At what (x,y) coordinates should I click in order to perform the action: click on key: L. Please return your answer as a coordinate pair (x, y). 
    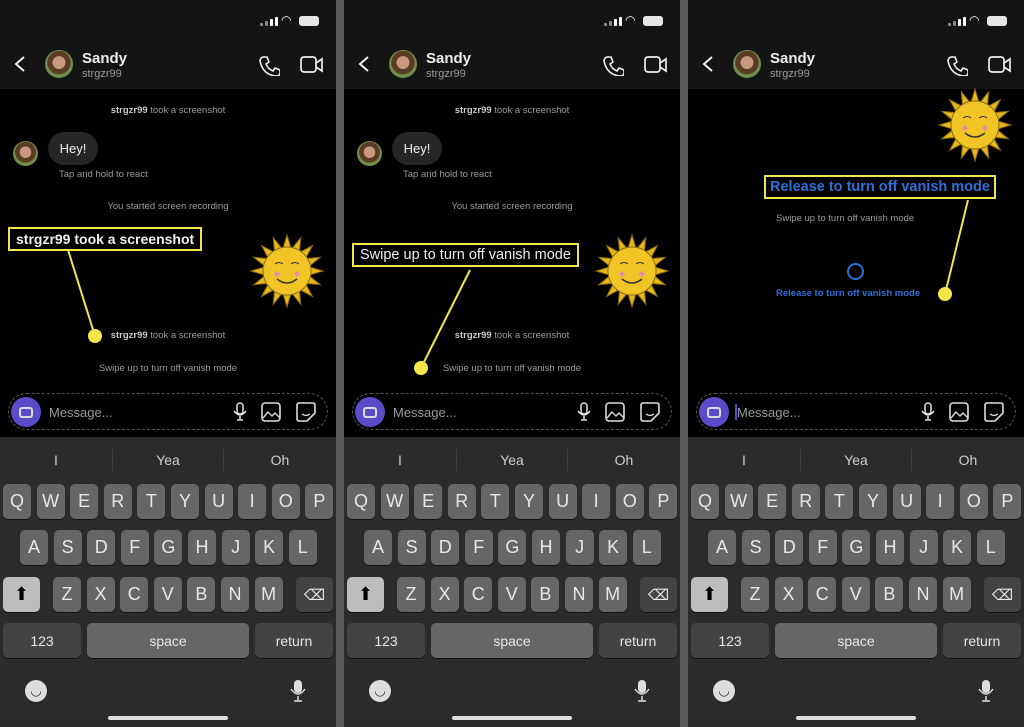
    Looking at the image, I should click on (302, 547).